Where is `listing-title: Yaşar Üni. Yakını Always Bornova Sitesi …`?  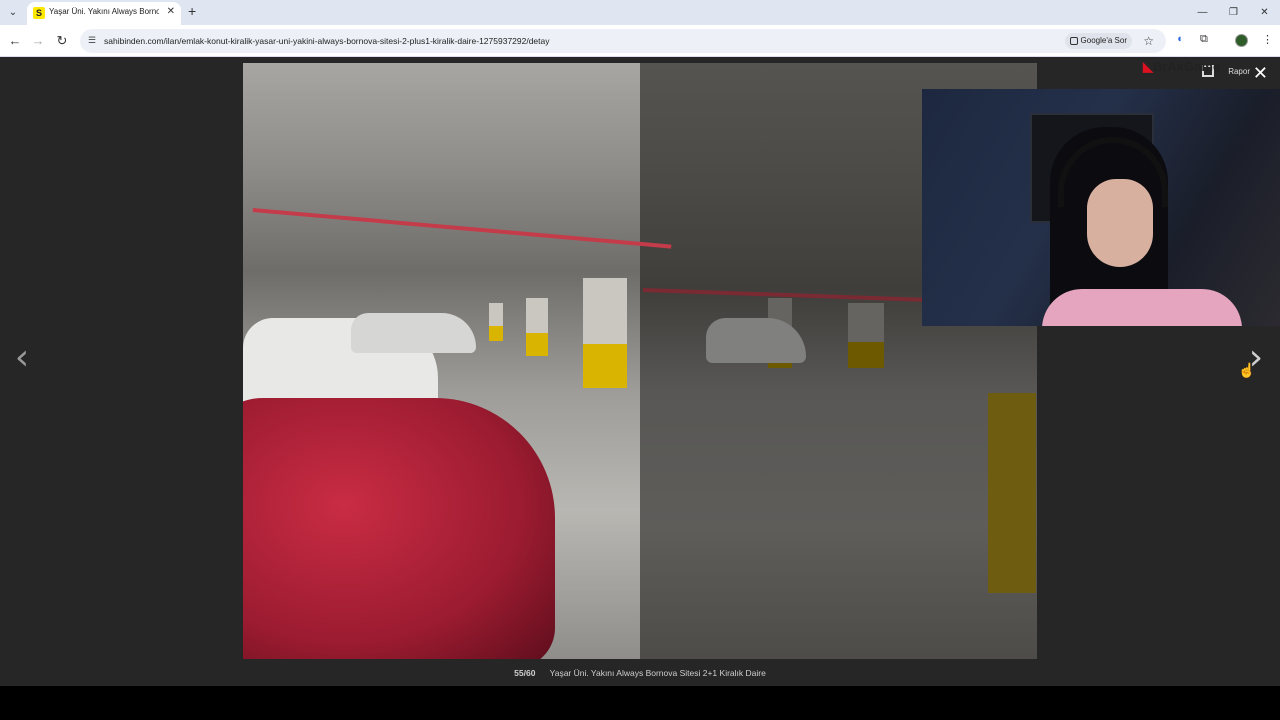
listing-title: Yaşar Üni. Yakını Always Bornova Sitesi … is located at coordinates (657, 673).